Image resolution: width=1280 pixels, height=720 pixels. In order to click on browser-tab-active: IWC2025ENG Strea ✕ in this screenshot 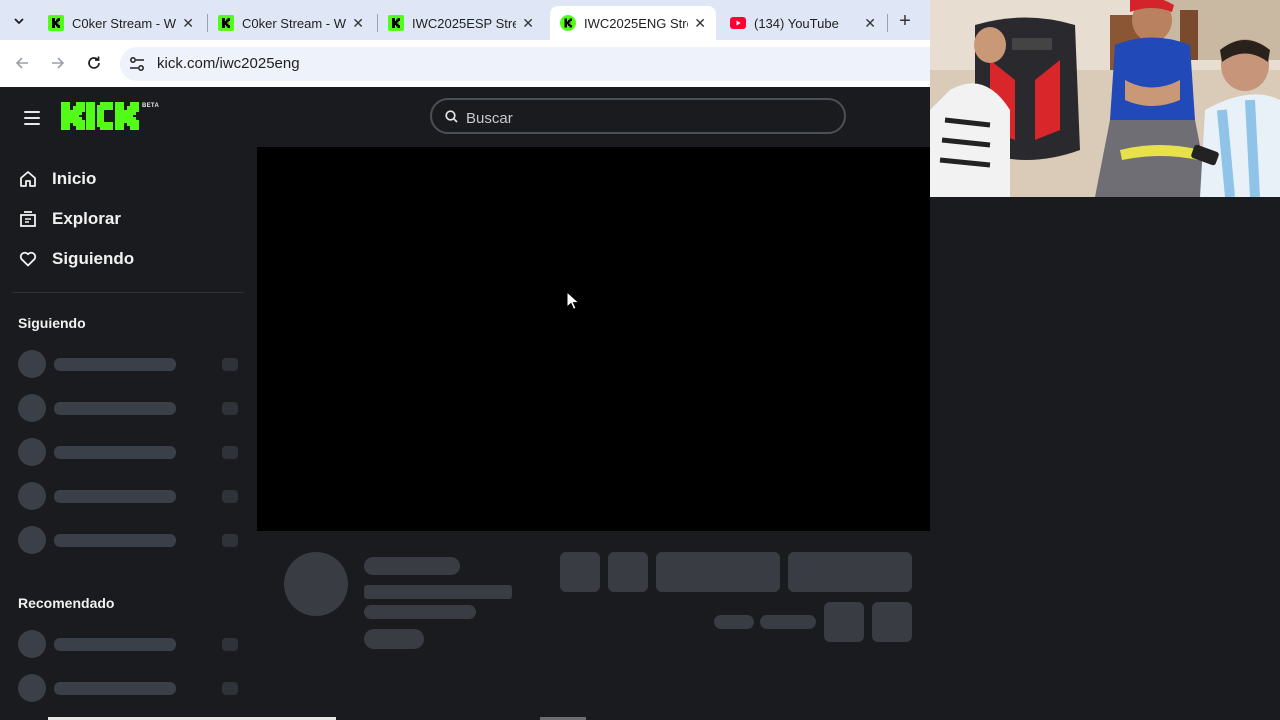, I will do `click(633, 23)`.